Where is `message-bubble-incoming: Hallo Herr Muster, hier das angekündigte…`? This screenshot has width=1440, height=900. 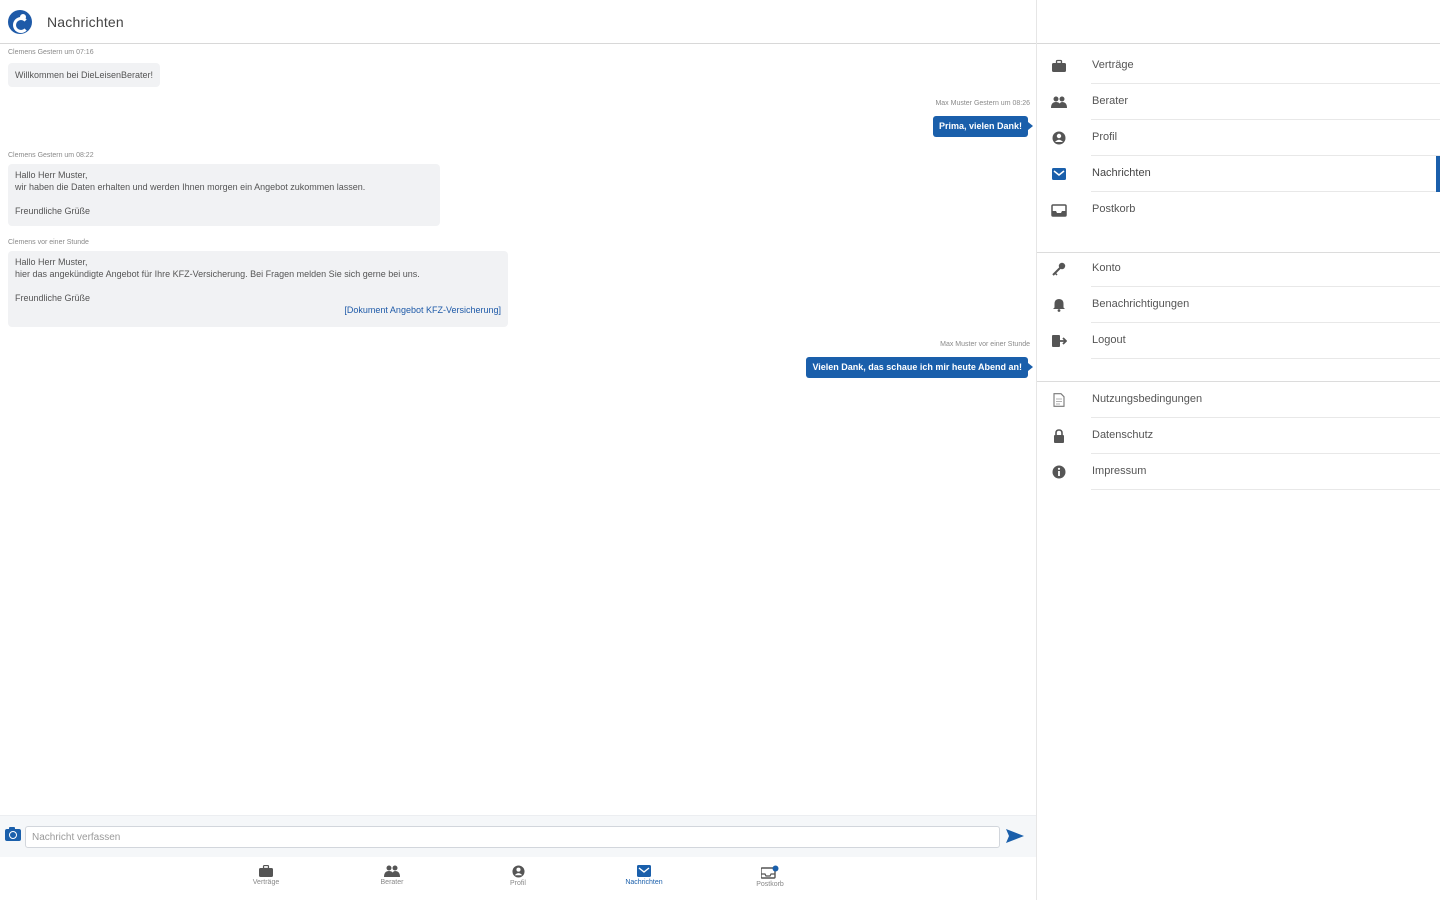
message-bubble-incoming: Hallo Herr Muster, hier das angekündigte… is located at coordinates (258, 289).